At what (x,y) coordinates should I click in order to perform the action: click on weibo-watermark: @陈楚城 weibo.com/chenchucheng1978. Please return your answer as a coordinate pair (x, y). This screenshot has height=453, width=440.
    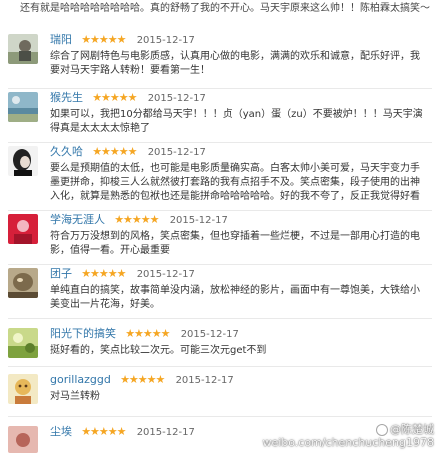
    Looking at the image, I should click on (348, 436).